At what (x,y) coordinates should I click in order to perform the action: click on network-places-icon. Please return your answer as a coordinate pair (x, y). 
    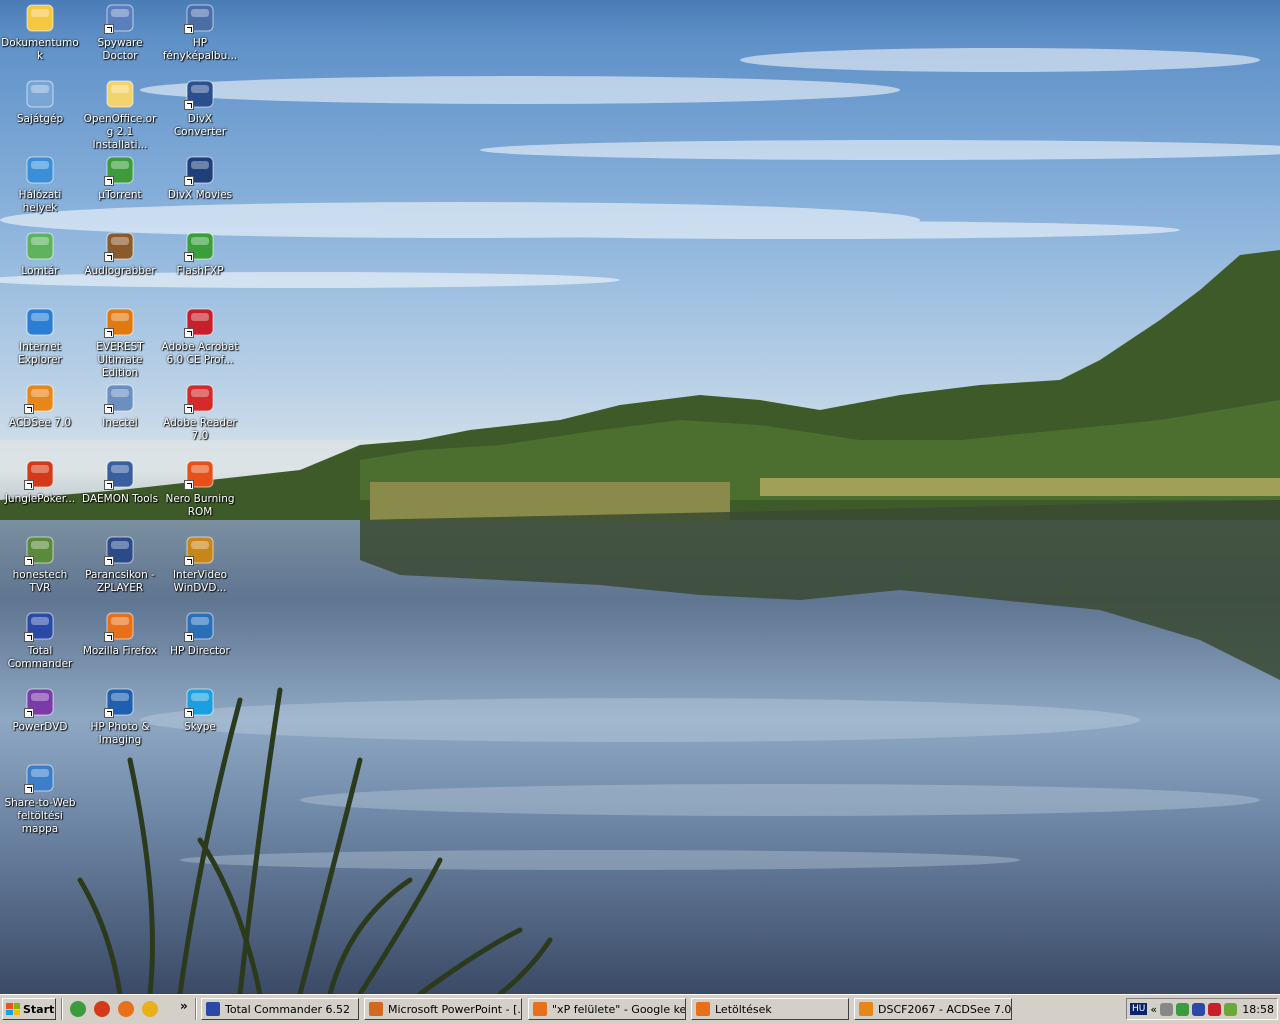
    Looking at the image, I should click on (40, 170).